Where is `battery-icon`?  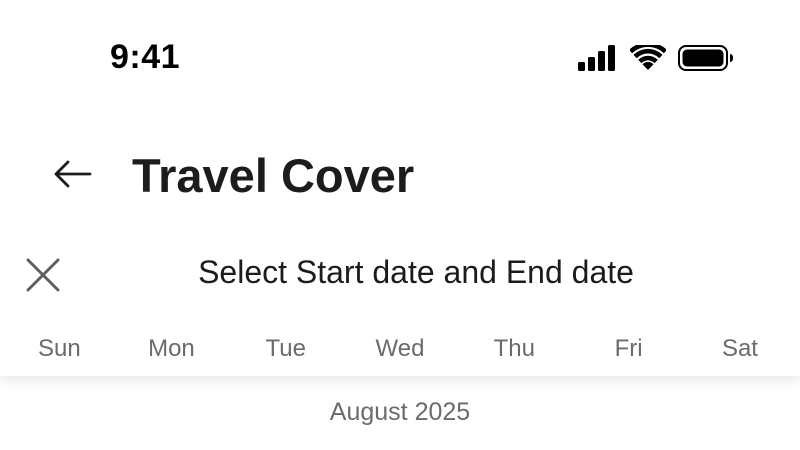 battery-icon is located at coordinates (706, 58).